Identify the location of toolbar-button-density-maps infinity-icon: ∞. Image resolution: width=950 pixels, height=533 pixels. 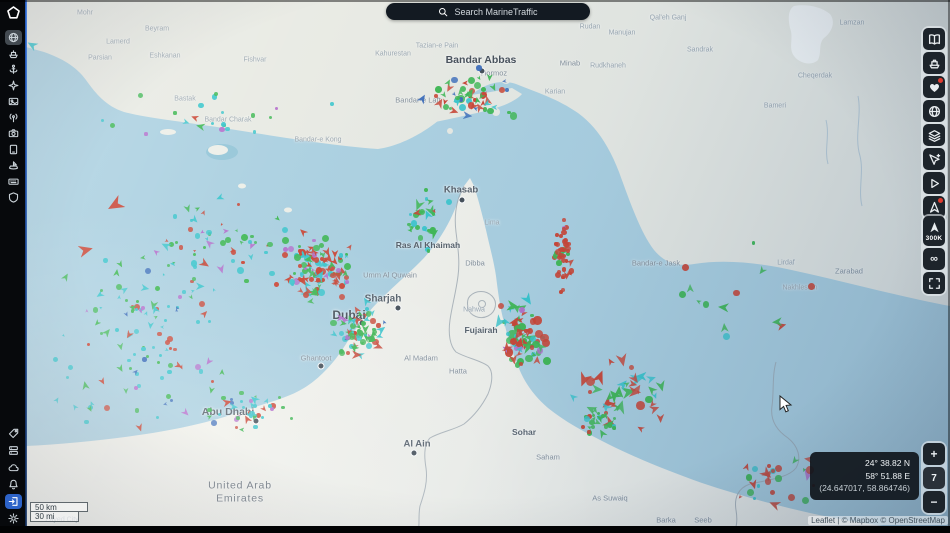
(934, 259).